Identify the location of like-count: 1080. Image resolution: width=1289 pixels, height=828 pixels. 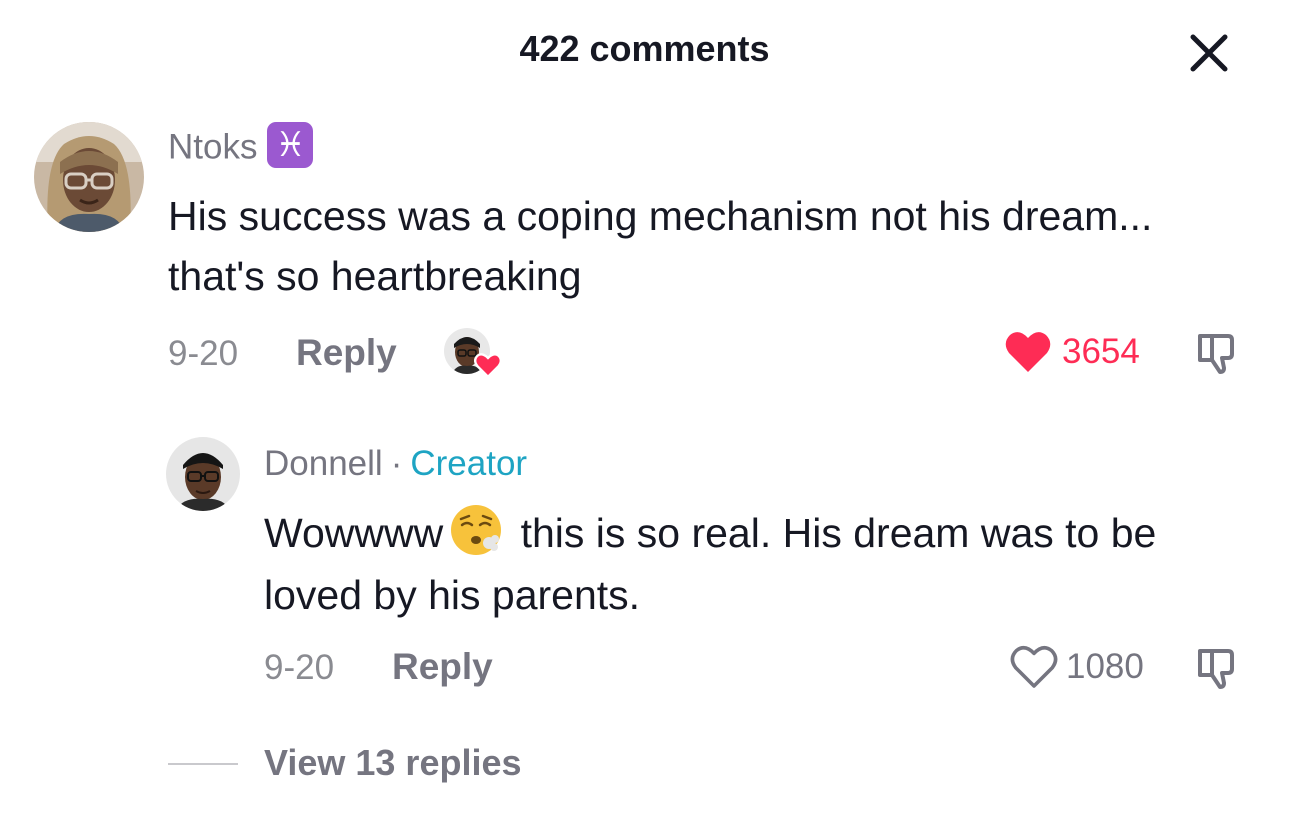
(1105, 666).